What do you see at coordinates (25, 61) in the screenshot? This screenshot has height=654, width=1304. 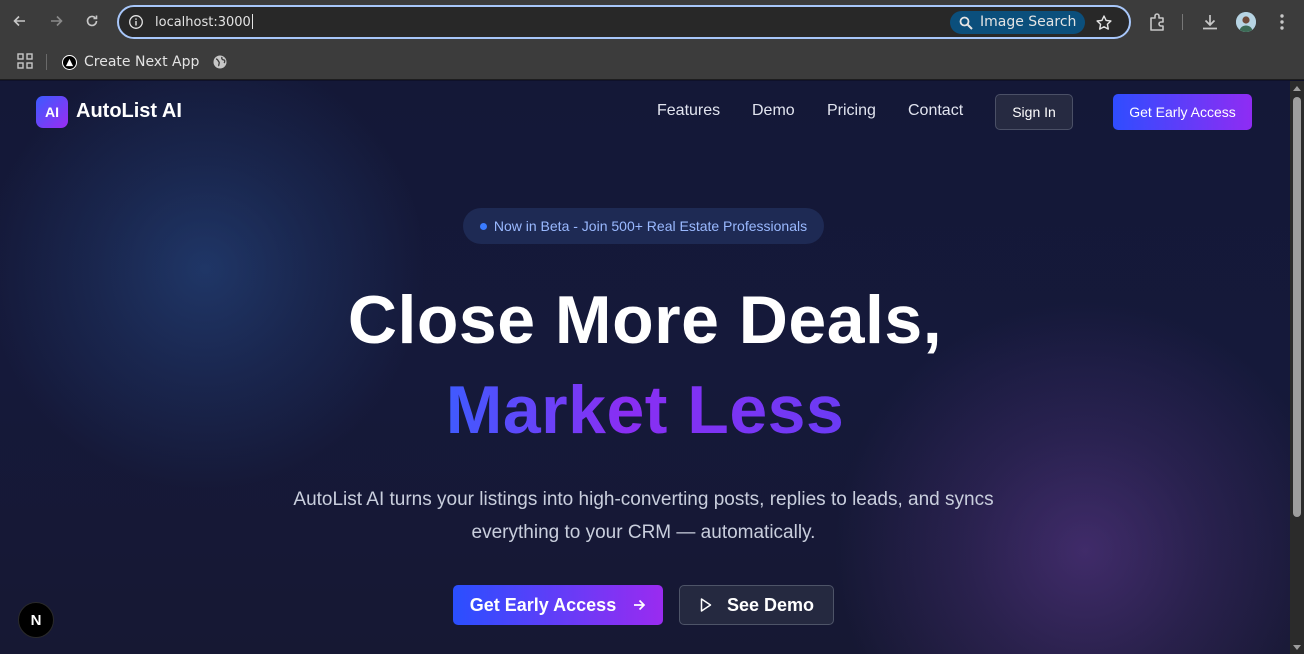 I see `apps-grid-icon` at bounding box center [25, 61].